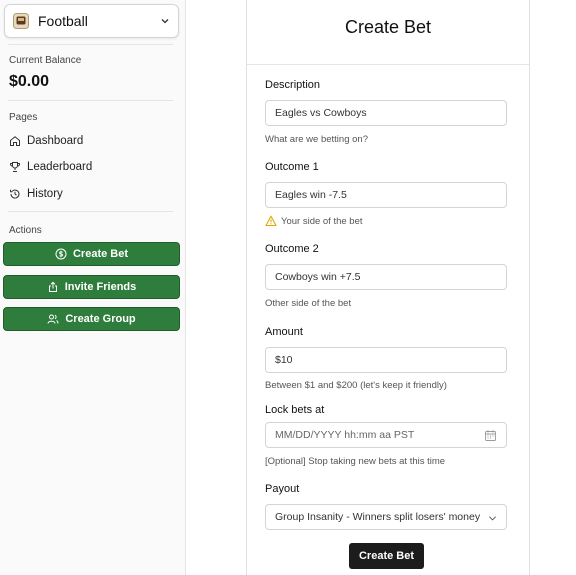 This screenshot has width=576, height=575. What do you see at coordinates (45, 60) in the screenshot?
I see `balance-label: Current Balance` at bounding box center [45, 60].